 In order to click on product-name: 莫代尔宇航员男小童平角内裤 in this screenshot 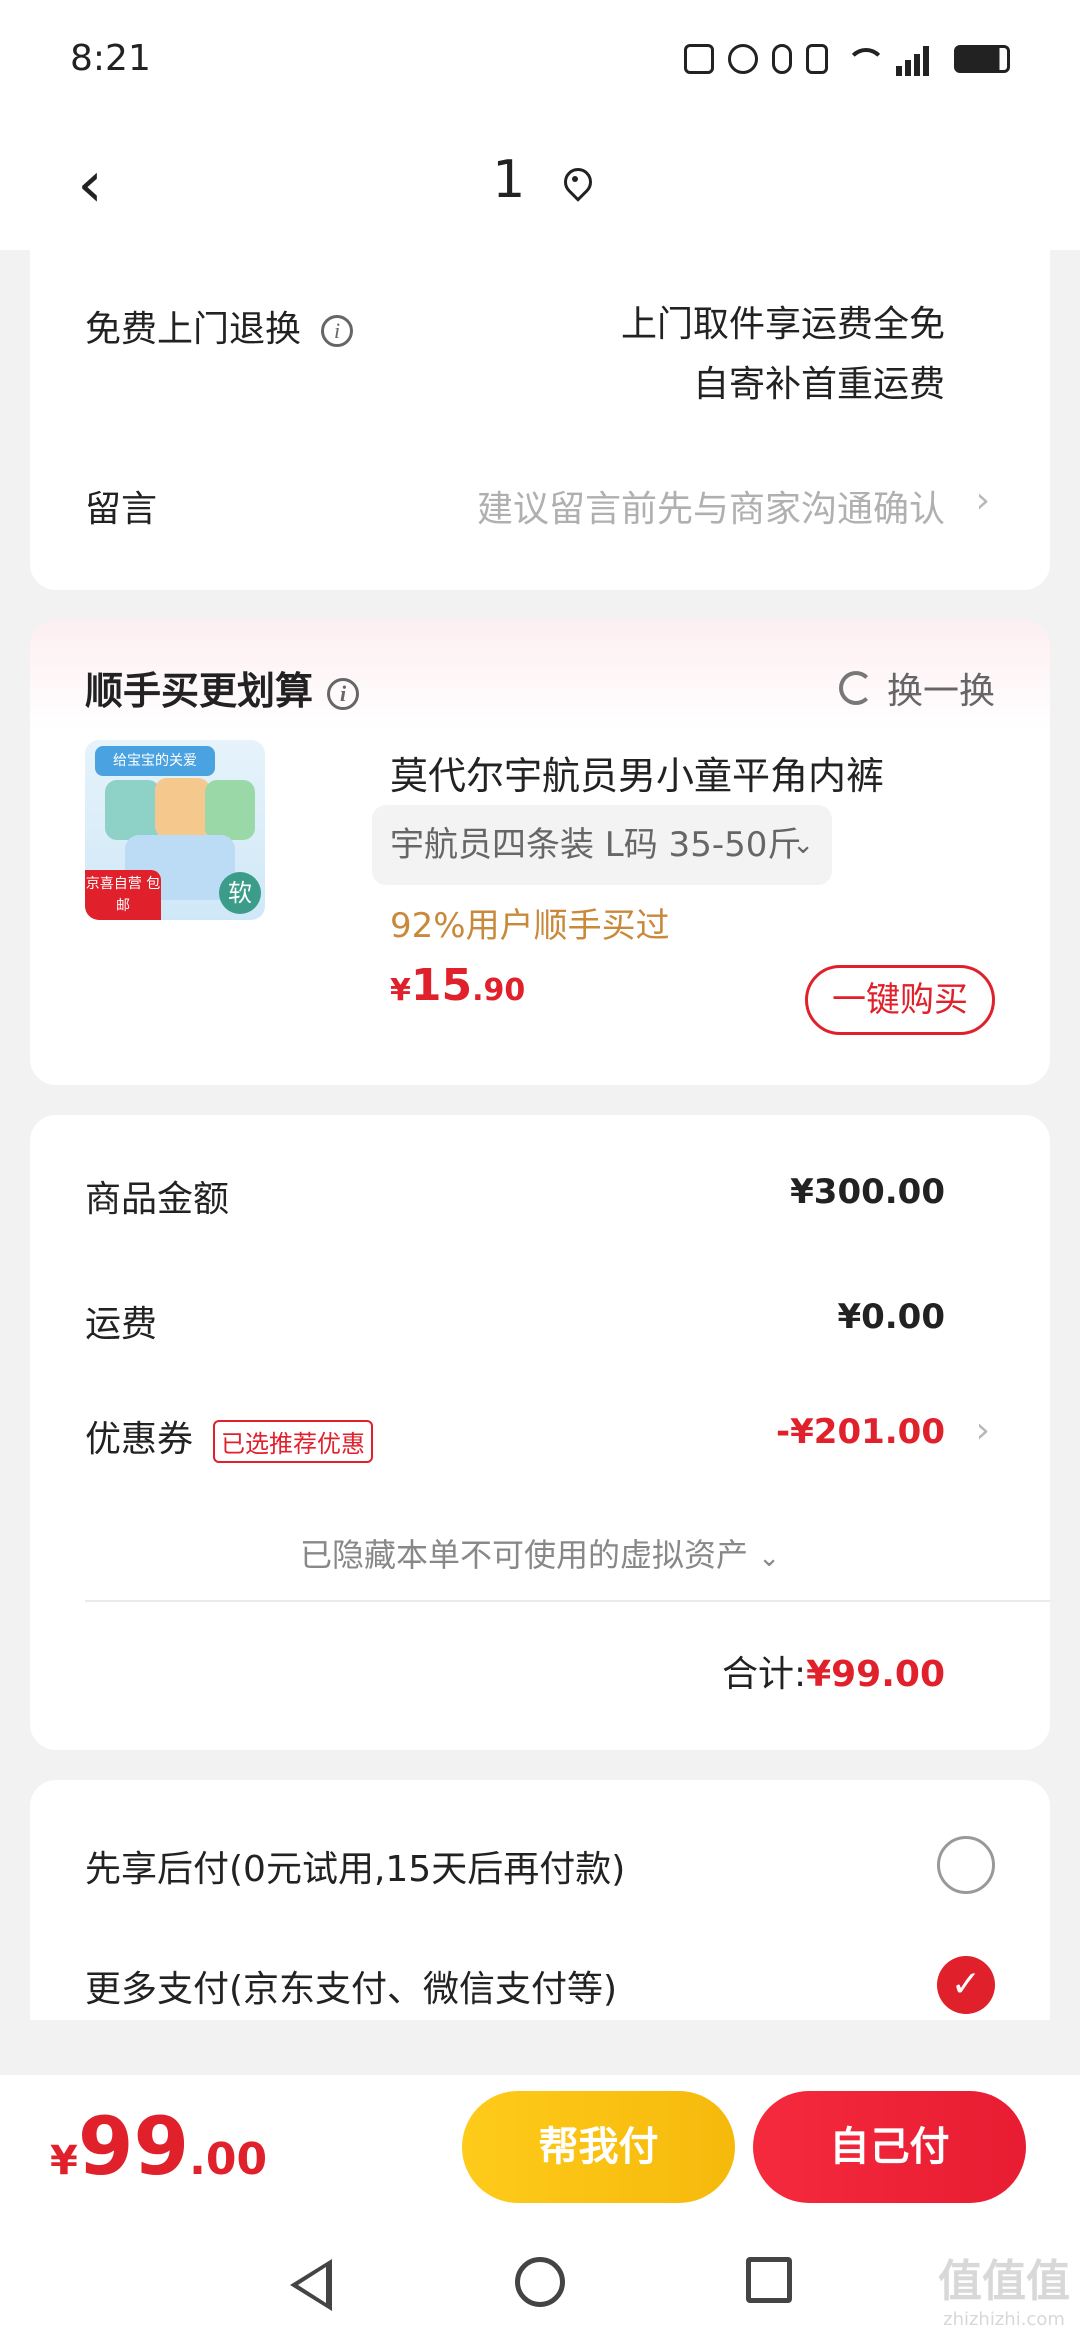, I will do `click(637, 772)`.